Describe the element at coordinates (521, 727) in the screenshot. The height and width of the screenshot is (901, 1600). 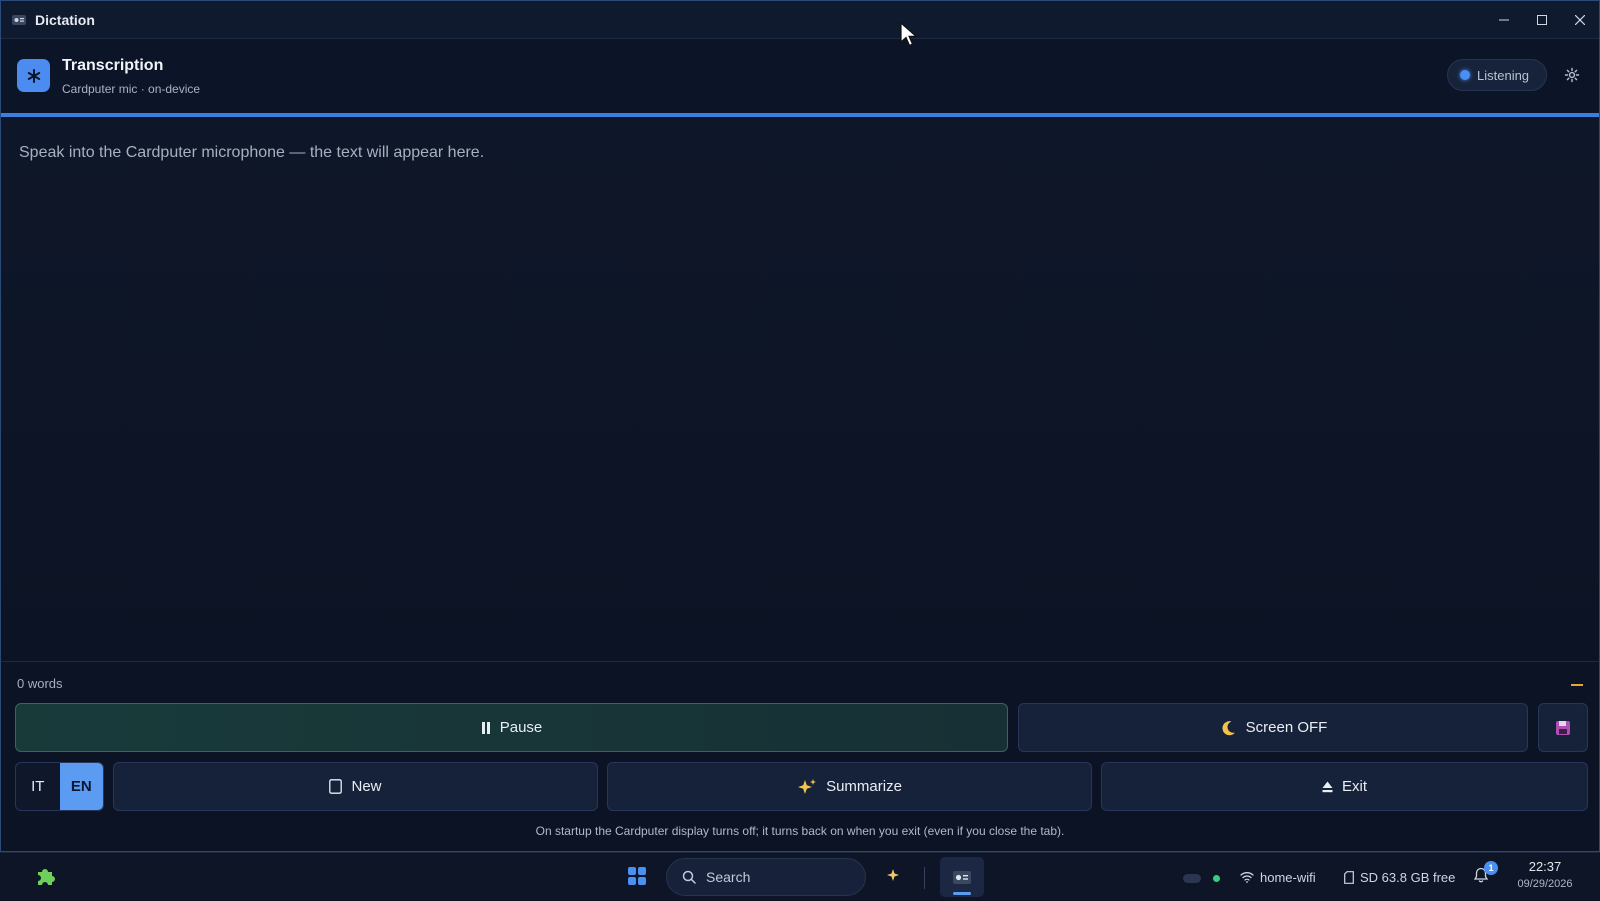
I see `pause-label: Pause` at that location.